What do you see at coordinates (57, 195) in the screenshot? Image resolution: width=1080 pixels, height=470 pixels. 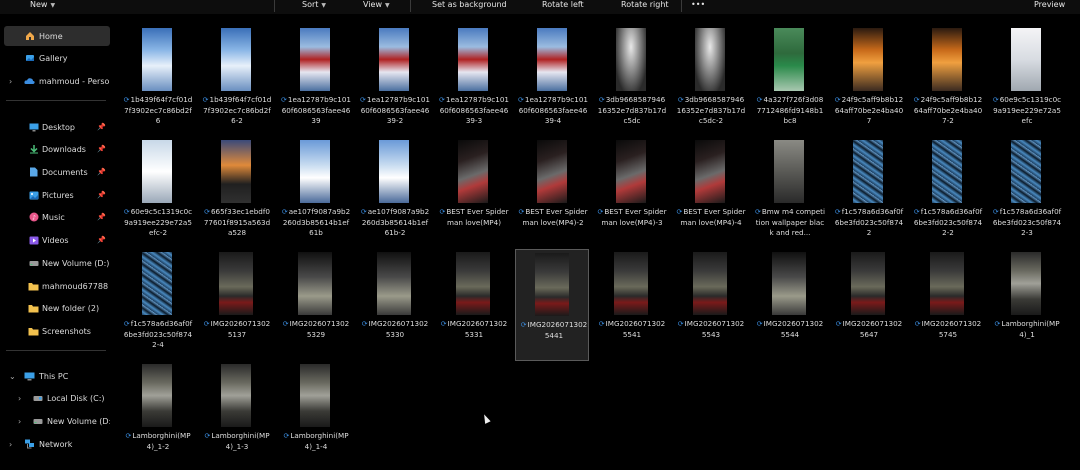 I see `sidebar-item-pictures: Pictures 📌` at bounding box center [57, 195].